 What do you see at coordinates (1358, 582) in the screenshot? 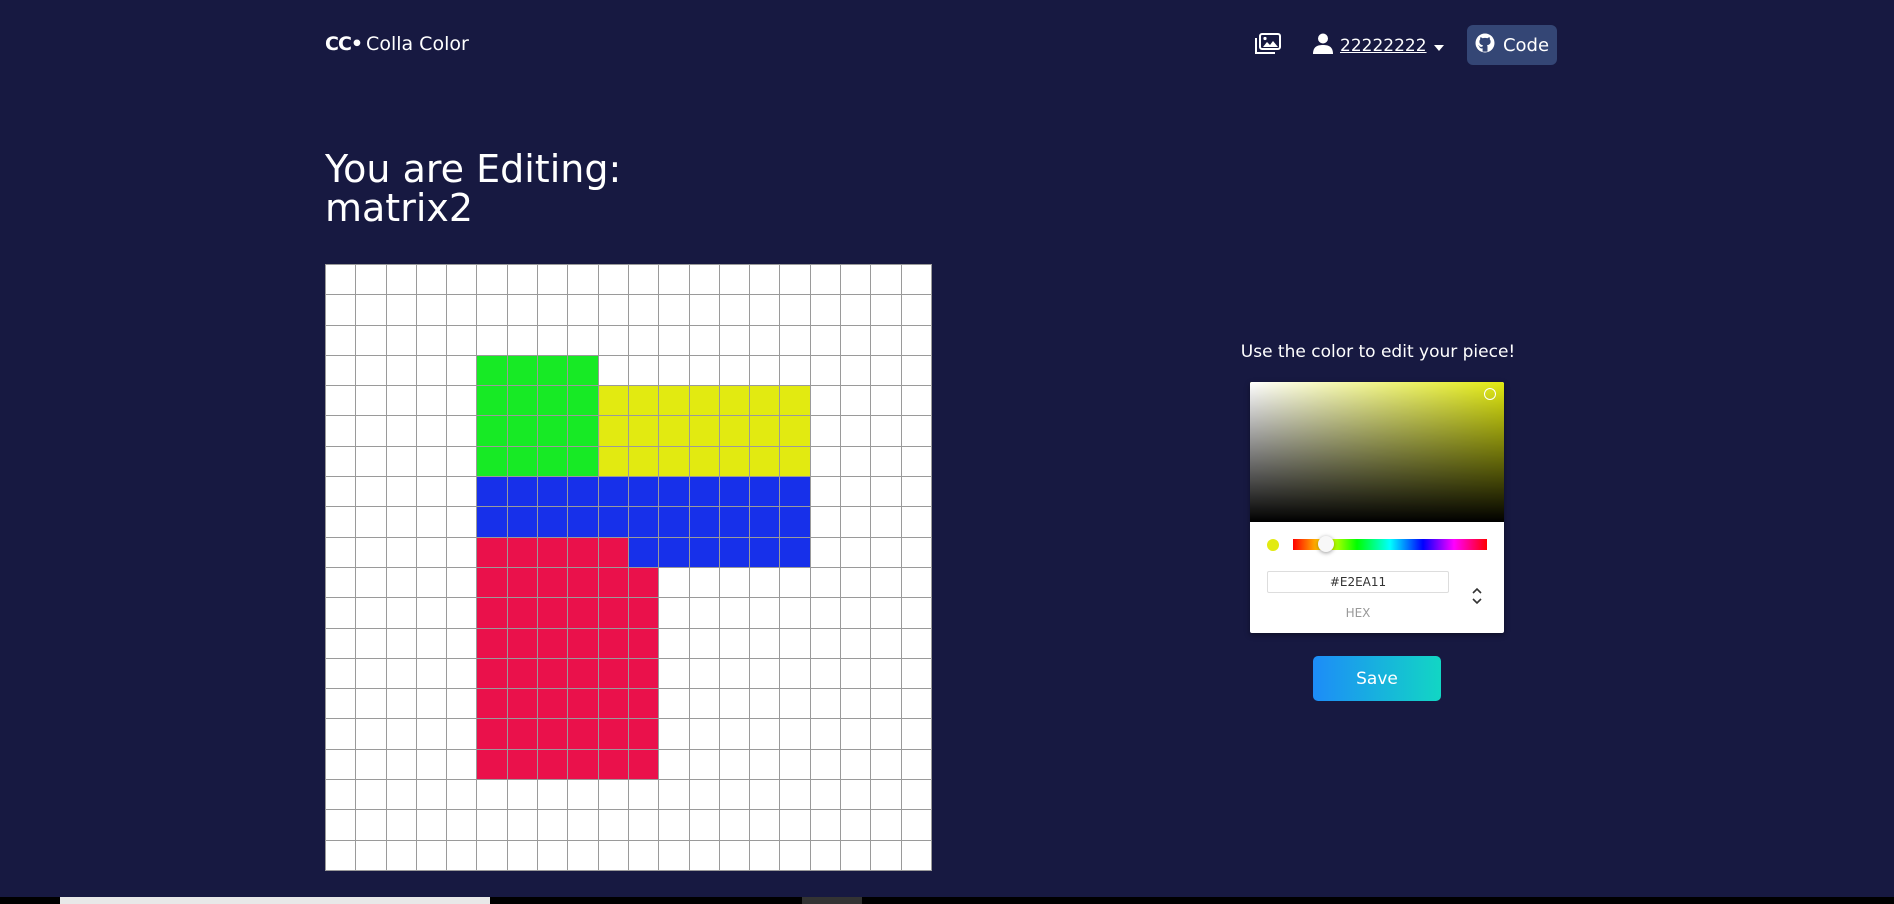
I see `hex-input` at bounding box center [1358, 582].